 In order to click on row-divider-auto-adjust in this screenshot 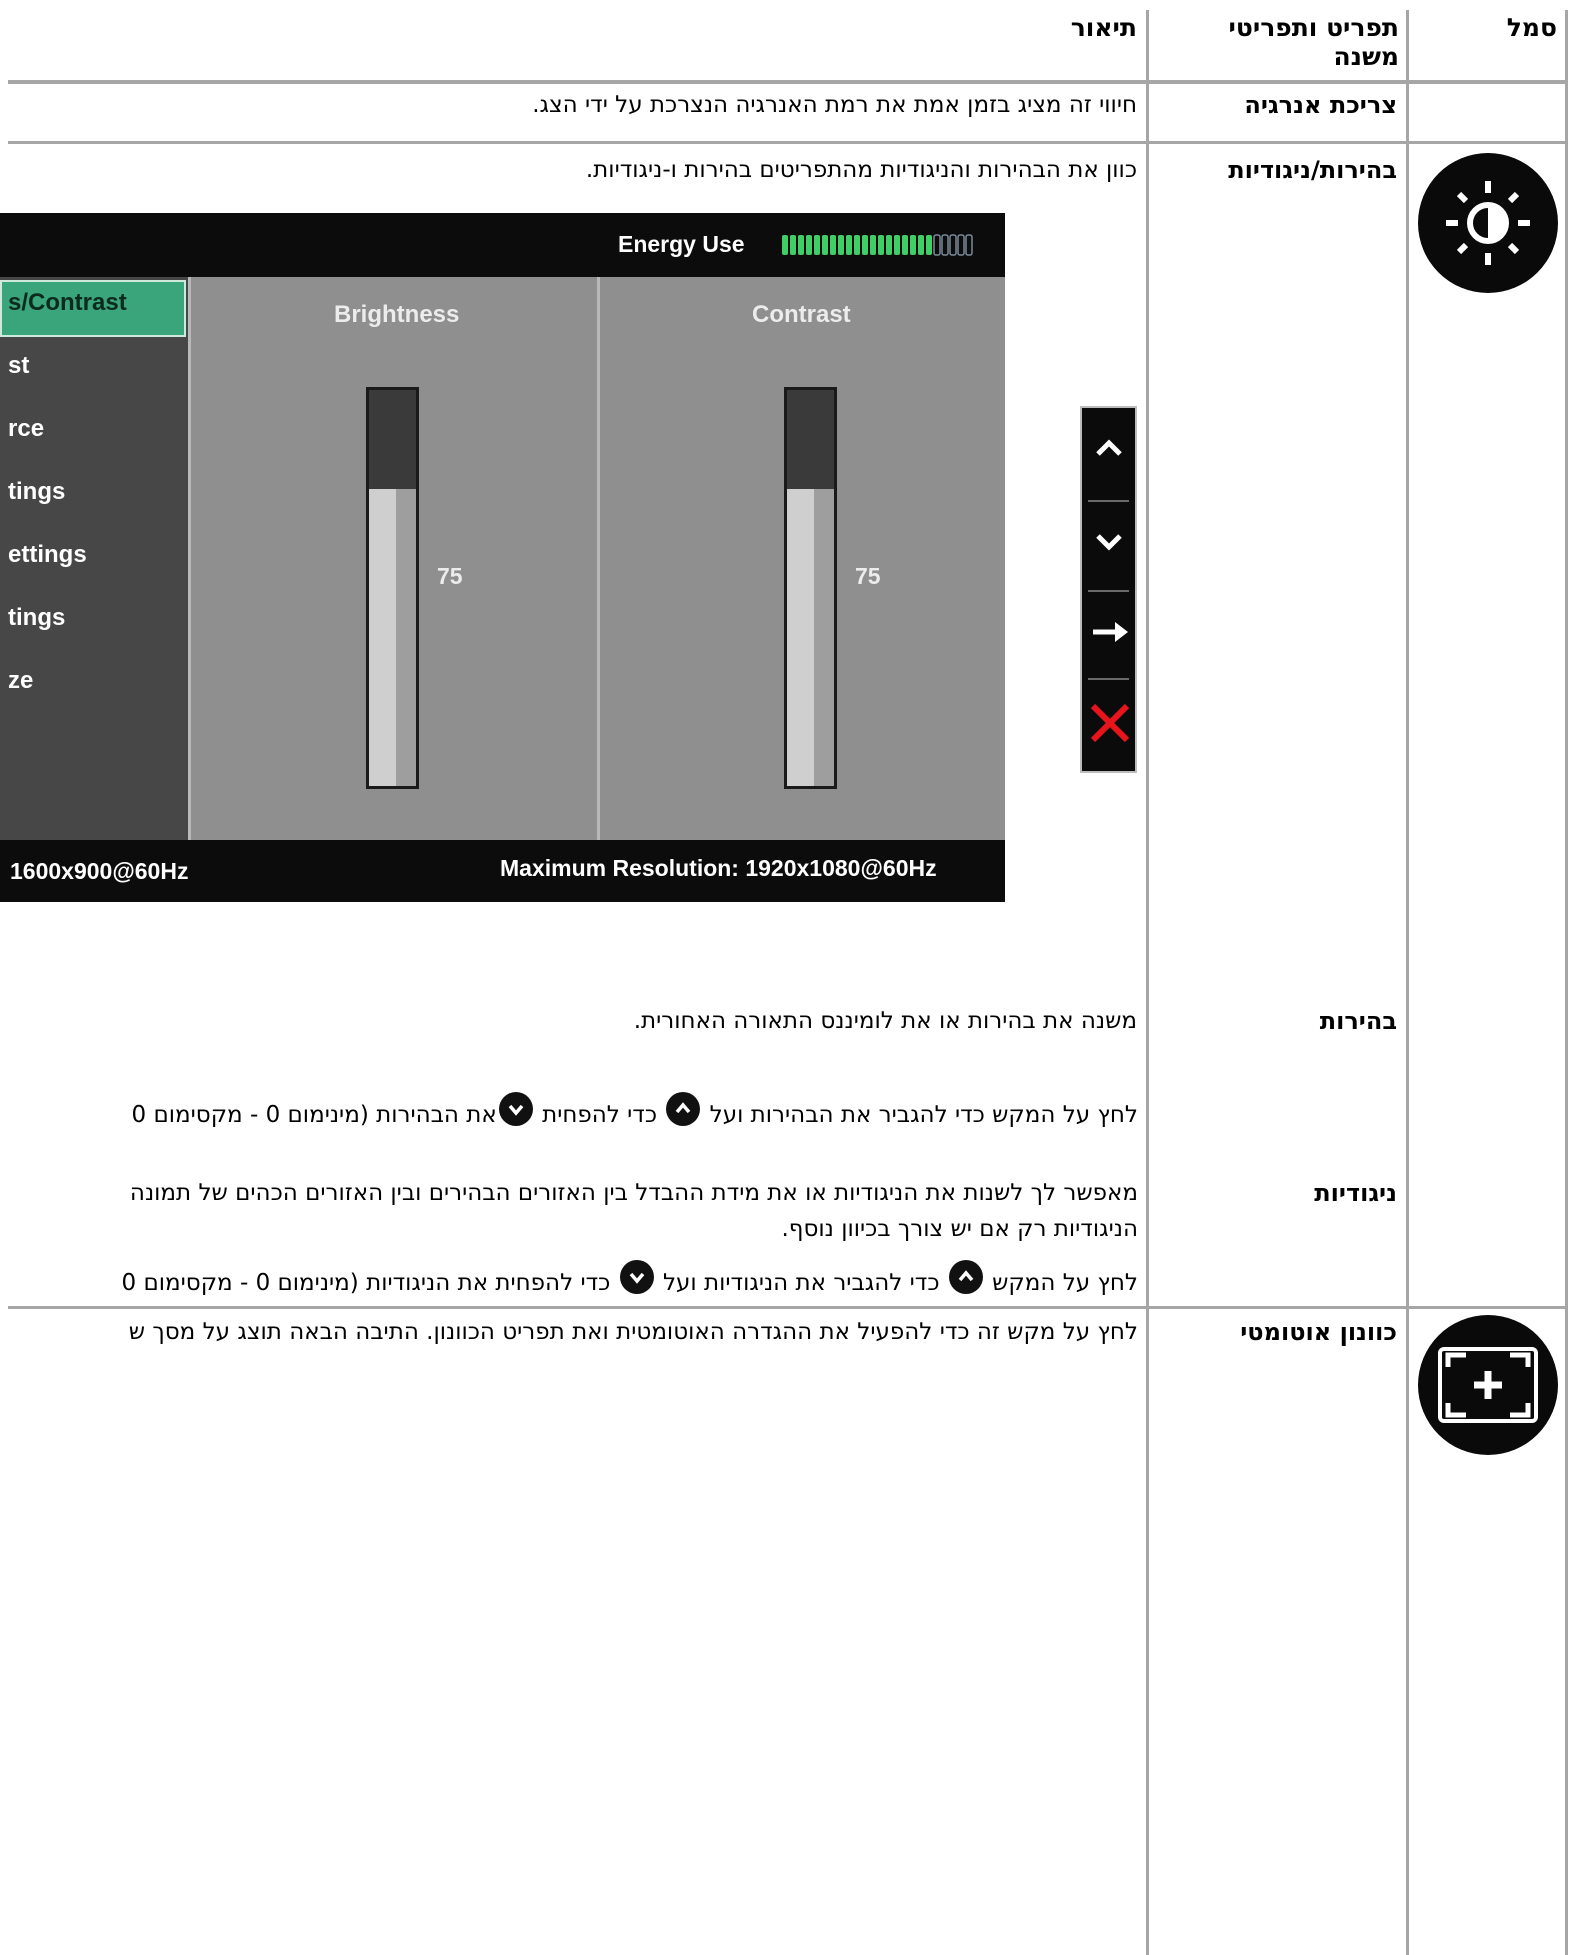, I will do `click(788, 1307)`.